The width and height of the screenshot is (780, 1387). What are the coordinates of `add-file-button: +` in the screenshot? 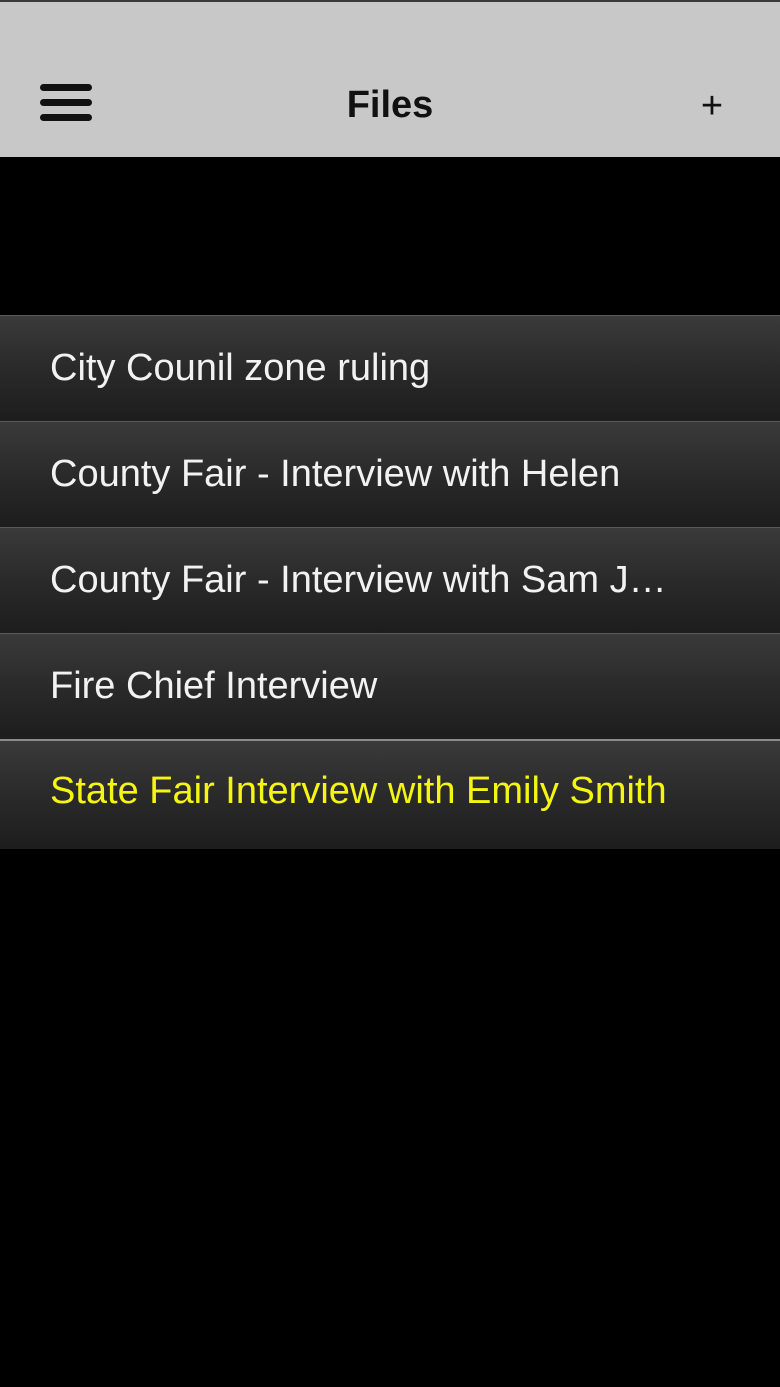 It's located at (712, 106).